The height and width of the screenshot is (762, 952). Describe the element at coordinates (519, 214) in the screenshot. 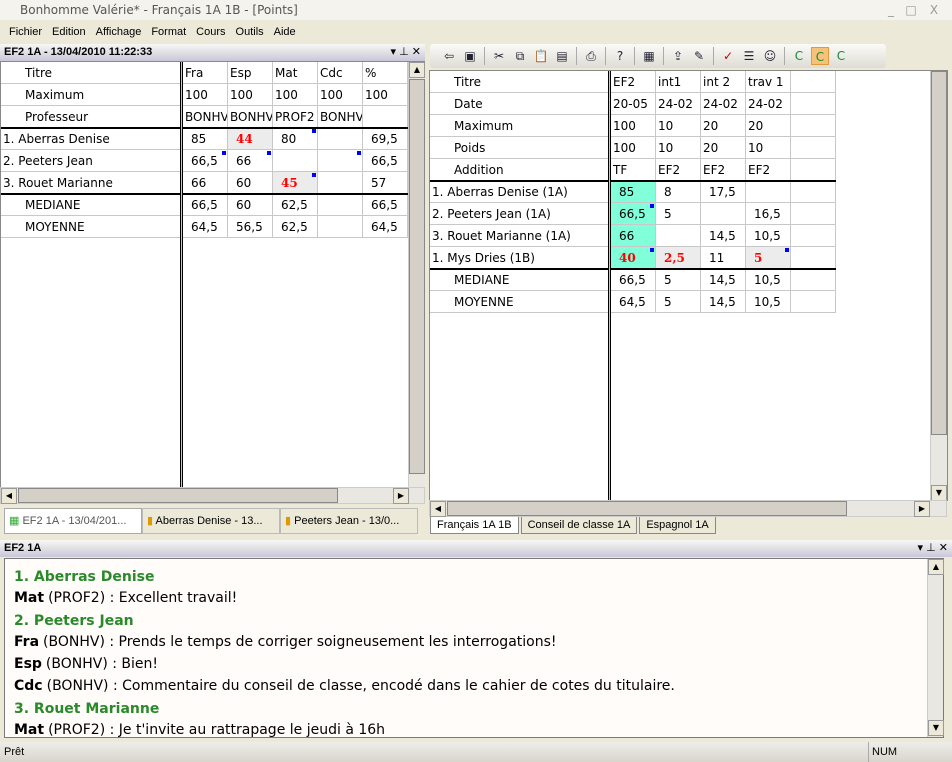

I see `student-name: 2. Peeters Jean (1A)` at that location.